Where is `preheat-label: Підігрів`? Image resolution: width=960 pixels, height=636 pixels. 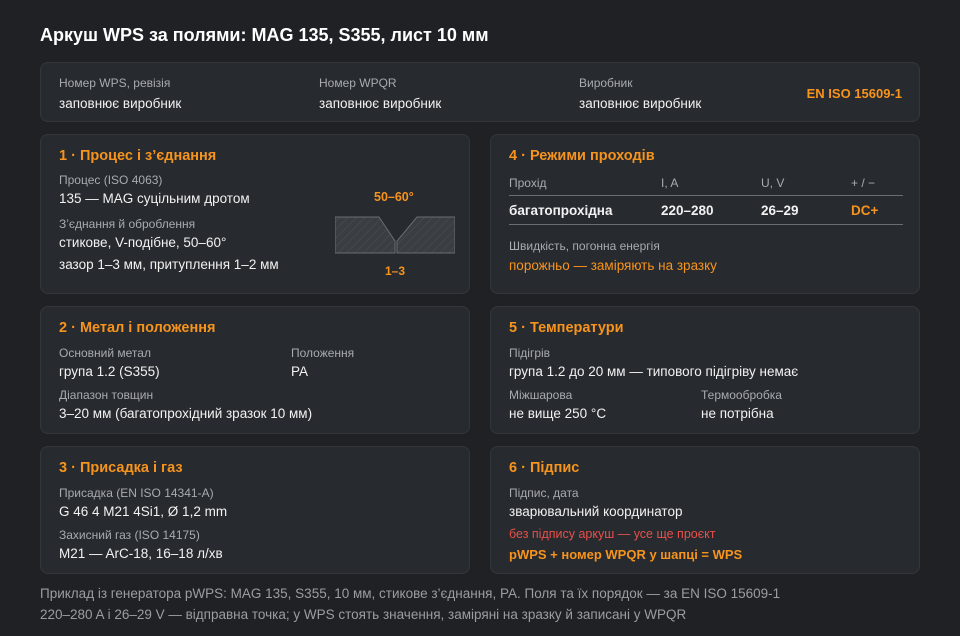
preheat-label: Підігрів is located at coordinates (530, 353).